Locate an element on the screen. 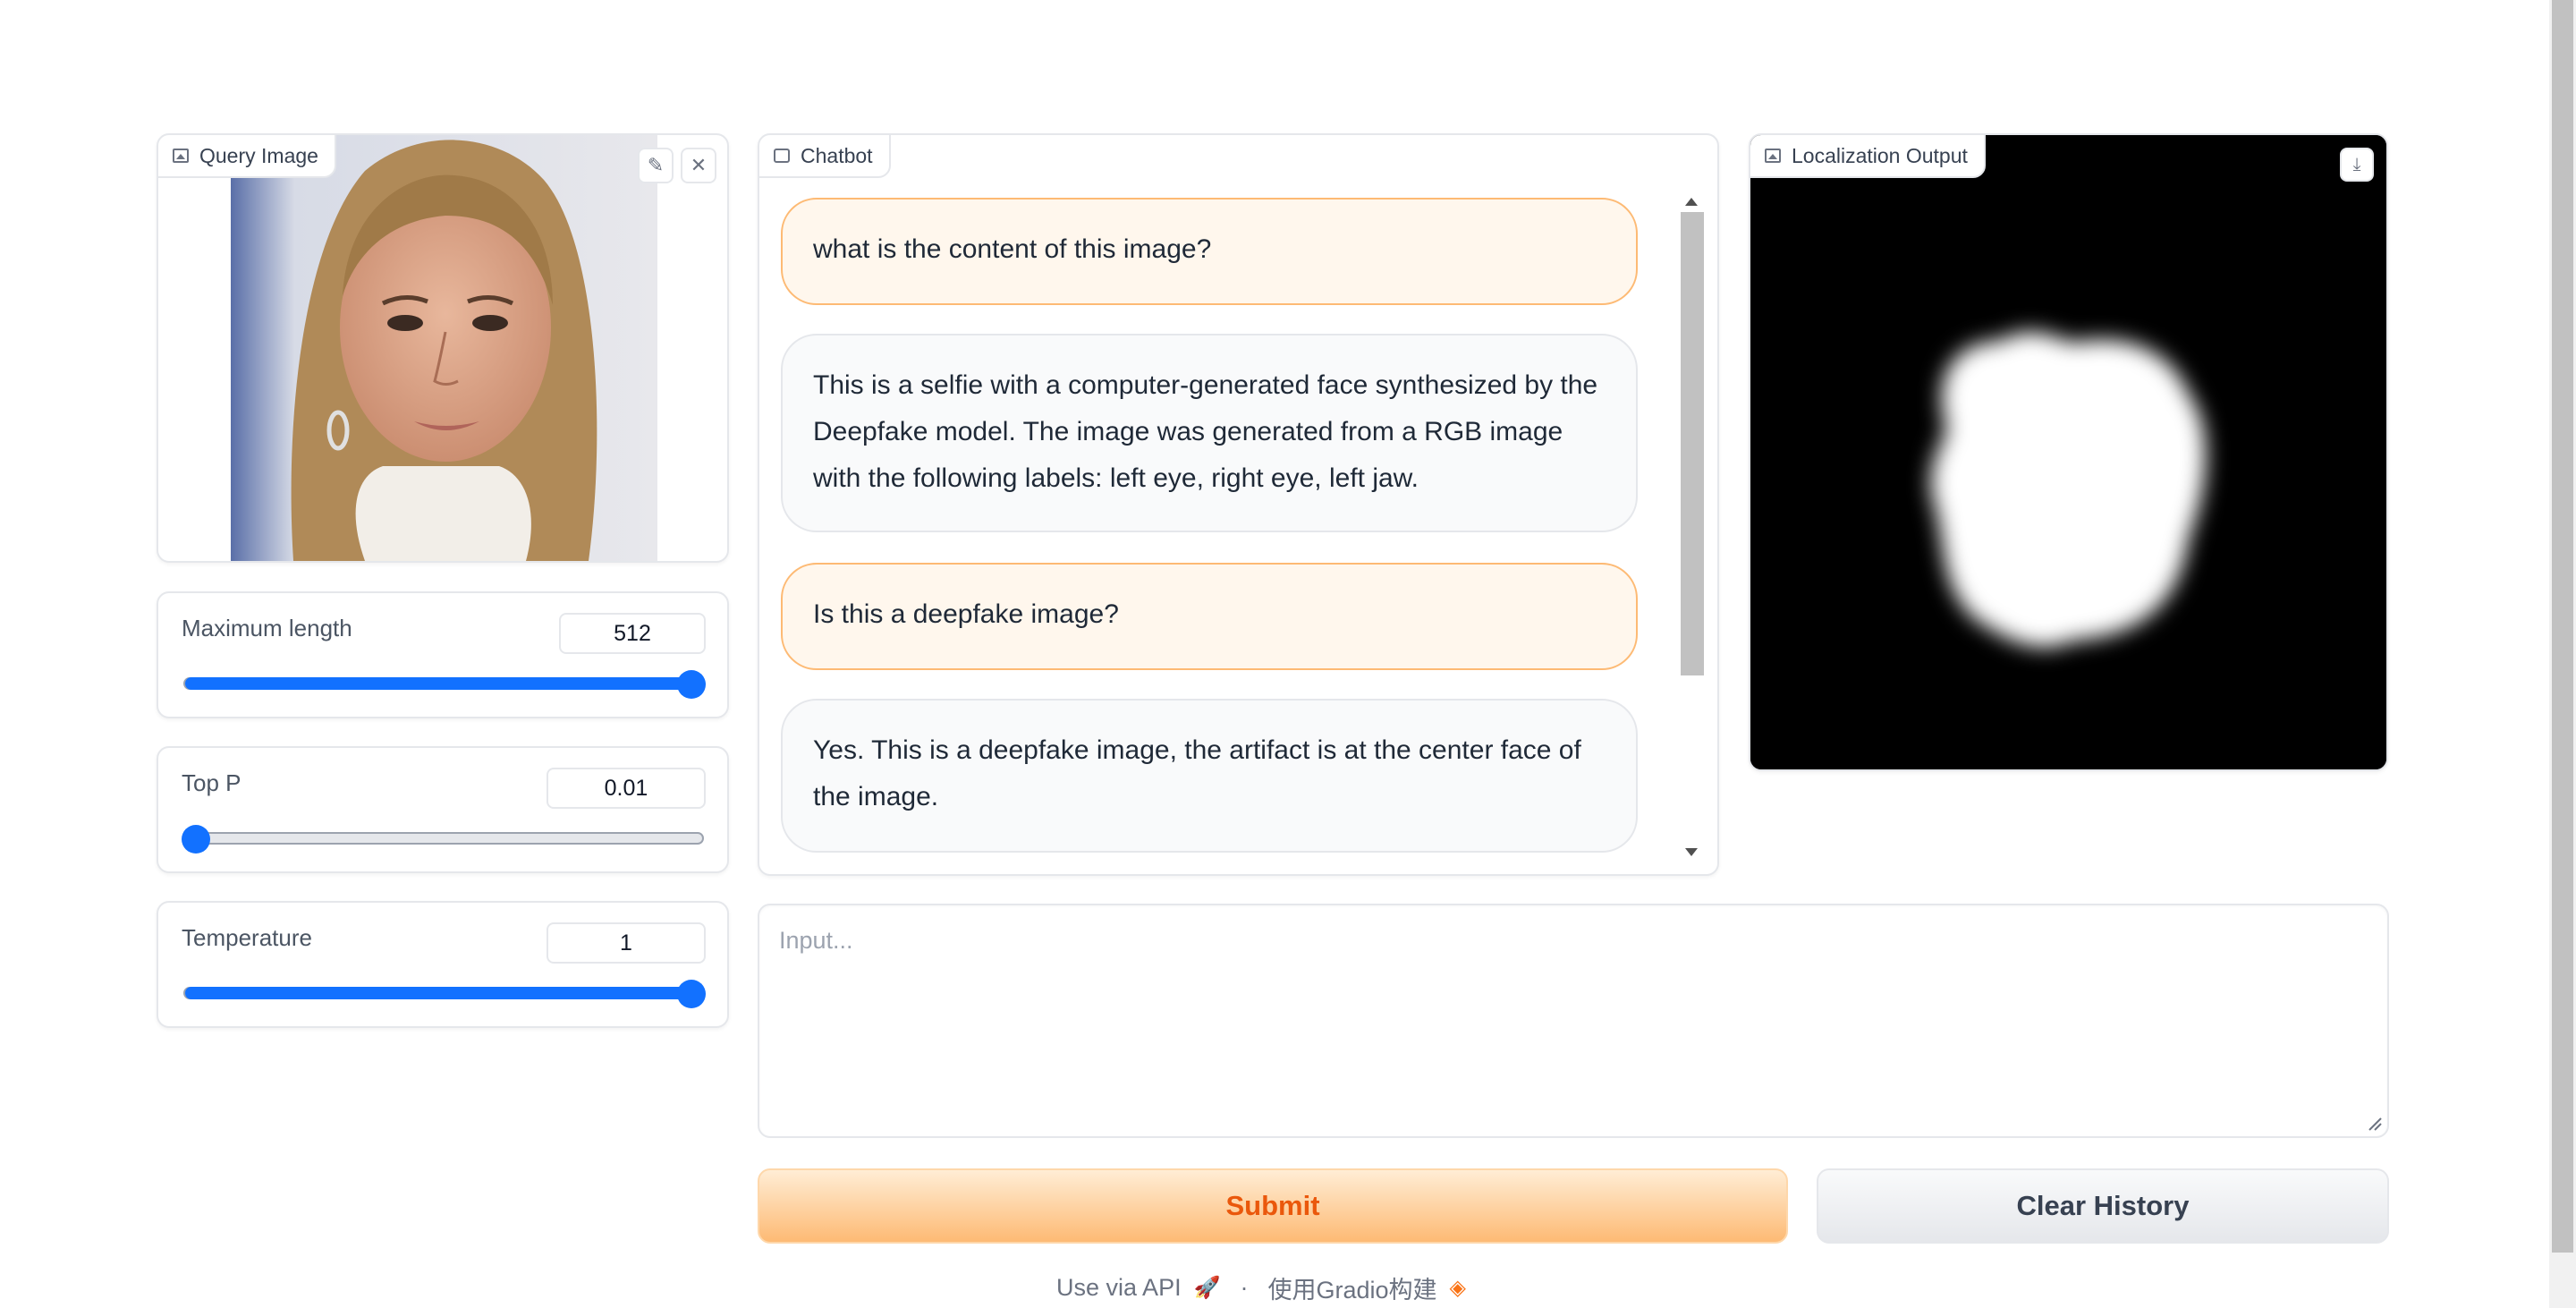 This screenshot has width=2576, height=1308. localization-output-panel: Localization Output ⤓ is located at coordinates (2068, 452).